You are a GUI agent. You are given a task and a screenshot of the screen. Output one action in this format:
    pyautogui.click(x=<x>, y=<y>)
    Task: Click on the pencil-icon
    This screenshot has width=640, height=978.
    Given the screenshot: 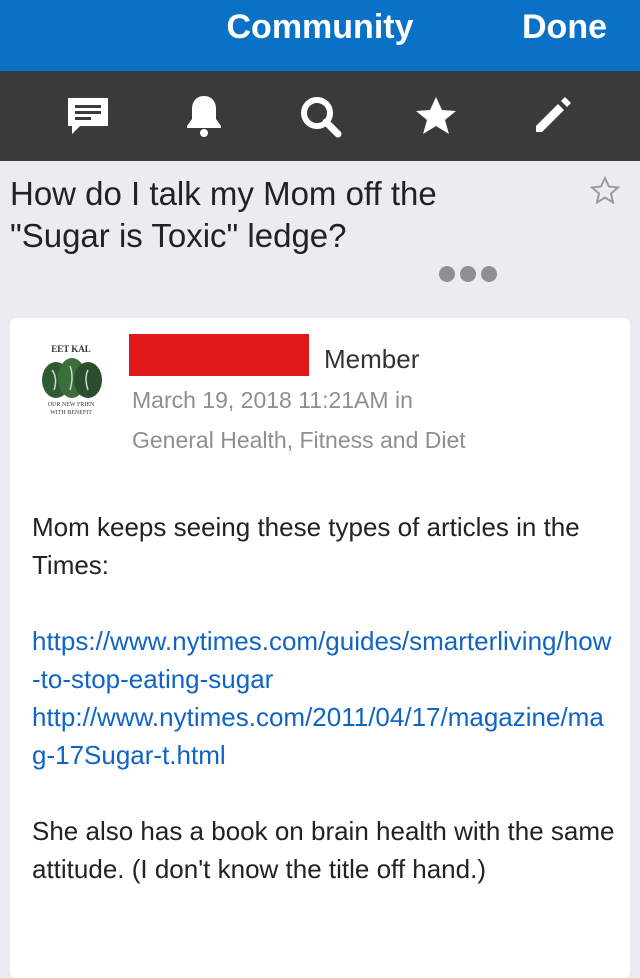 What is the action you would take?
    pyautogui.click(x=553, y=114)
    